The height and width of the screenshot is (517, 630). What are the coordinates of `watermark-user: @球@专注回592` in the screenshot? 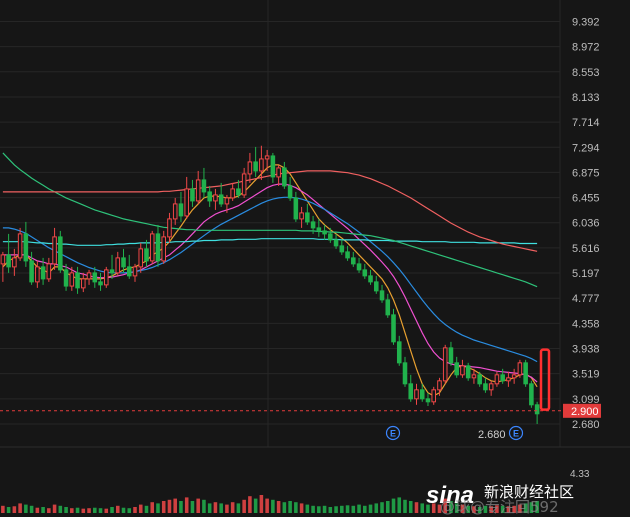 It's located at (499, 507).